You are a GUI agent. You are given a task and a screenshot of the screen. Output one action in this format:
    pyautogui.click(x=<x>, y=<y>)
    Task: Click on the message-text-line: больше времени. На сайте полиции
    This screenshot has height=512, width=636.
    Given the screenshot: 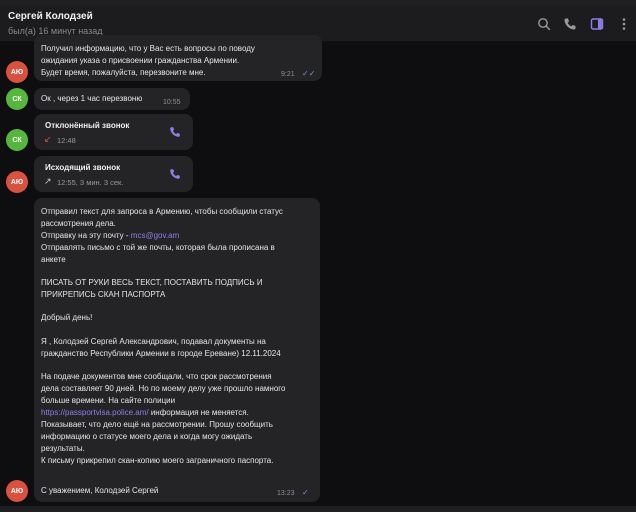 What is the action you would take?
    pyautogui.click(x=108, y=400)
    